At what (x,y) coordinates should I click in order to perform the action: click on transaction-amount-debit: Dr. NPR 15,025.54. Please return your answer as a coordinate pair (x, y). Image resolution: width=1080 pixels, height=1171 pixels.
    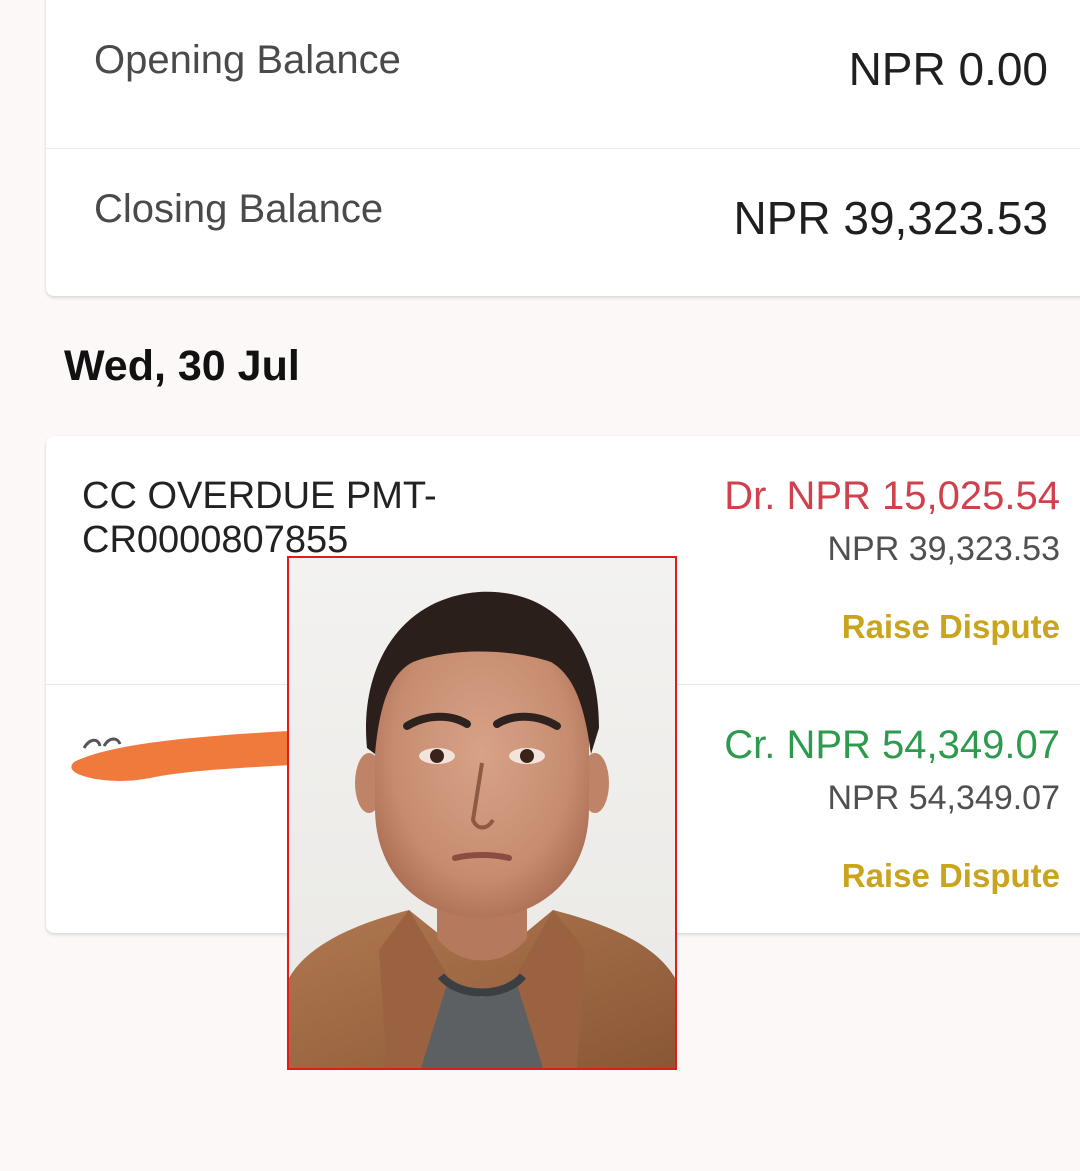
    Looking at the image, I should click on (892, 496).